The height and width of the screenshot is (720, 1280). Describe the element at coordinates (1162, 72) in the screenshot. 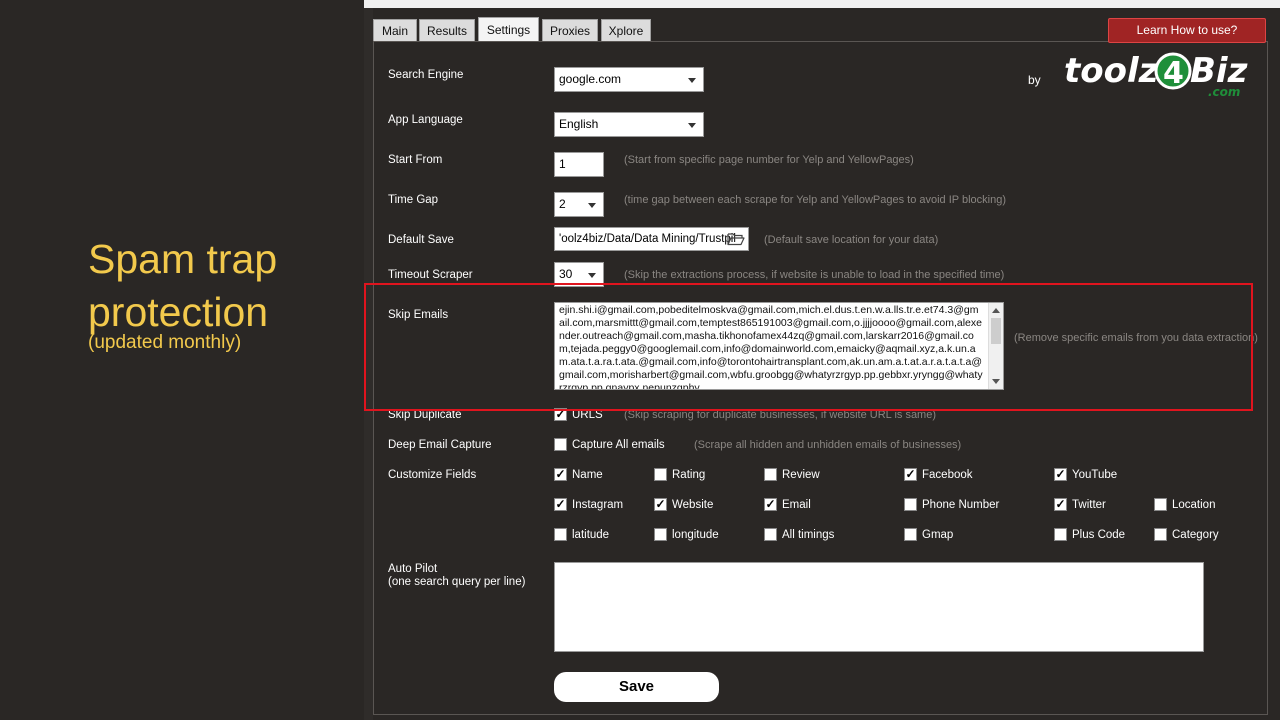

I see `toolz4biz-logo: toolz 4 Biz .com` at that location.